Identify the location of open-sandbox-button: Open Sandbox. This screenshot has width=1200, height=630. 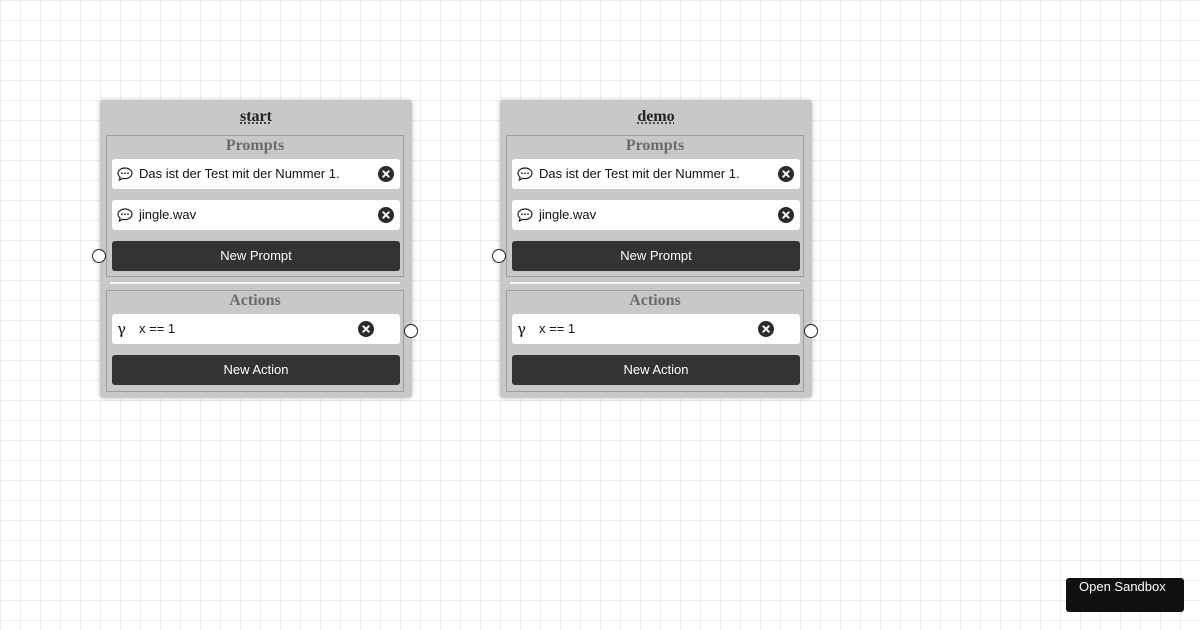
(1125, 595).